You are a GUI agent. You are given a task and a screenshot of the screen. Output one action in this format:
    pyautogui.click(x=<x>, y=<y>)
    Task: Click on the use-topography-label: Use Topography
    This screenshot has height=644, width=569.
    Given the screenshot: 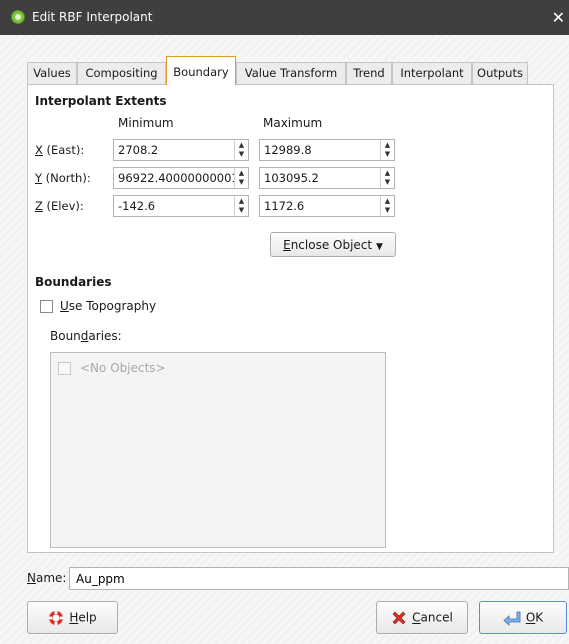 What is the action you would take?
    pyautogui.click(x=108, y=306)
    